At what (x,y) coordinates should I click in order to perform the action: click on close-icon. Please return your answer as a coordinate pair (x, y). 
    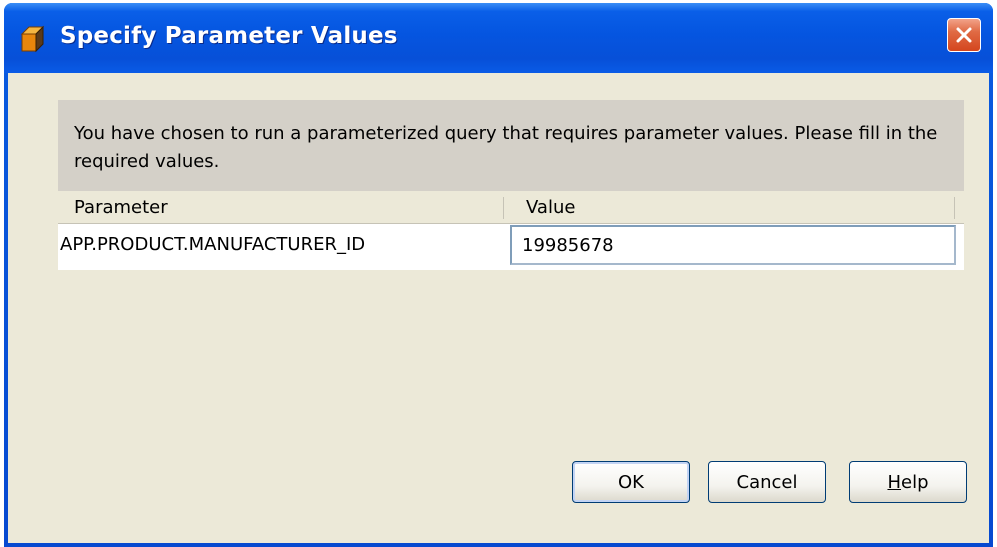
    Looking at the image, I should click on (964, 35).